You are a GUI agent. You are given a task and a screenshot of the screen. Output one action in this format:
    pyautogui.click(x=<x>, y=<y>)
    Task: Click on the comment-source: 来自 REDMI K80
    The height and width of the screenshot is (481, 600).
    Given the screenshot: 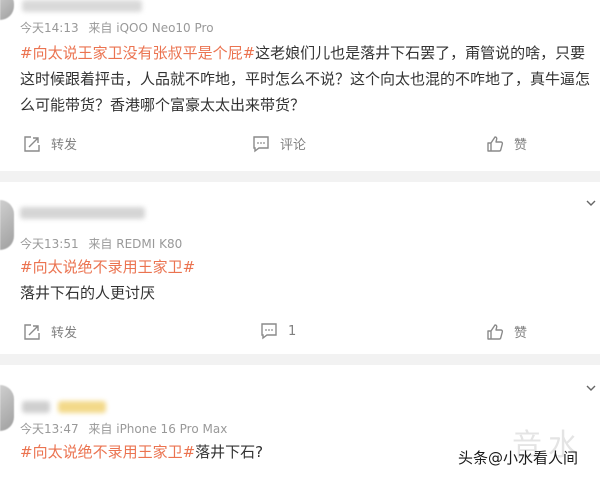 What is the action you would take?
    pyautogui.click(x=135, y=244)
    